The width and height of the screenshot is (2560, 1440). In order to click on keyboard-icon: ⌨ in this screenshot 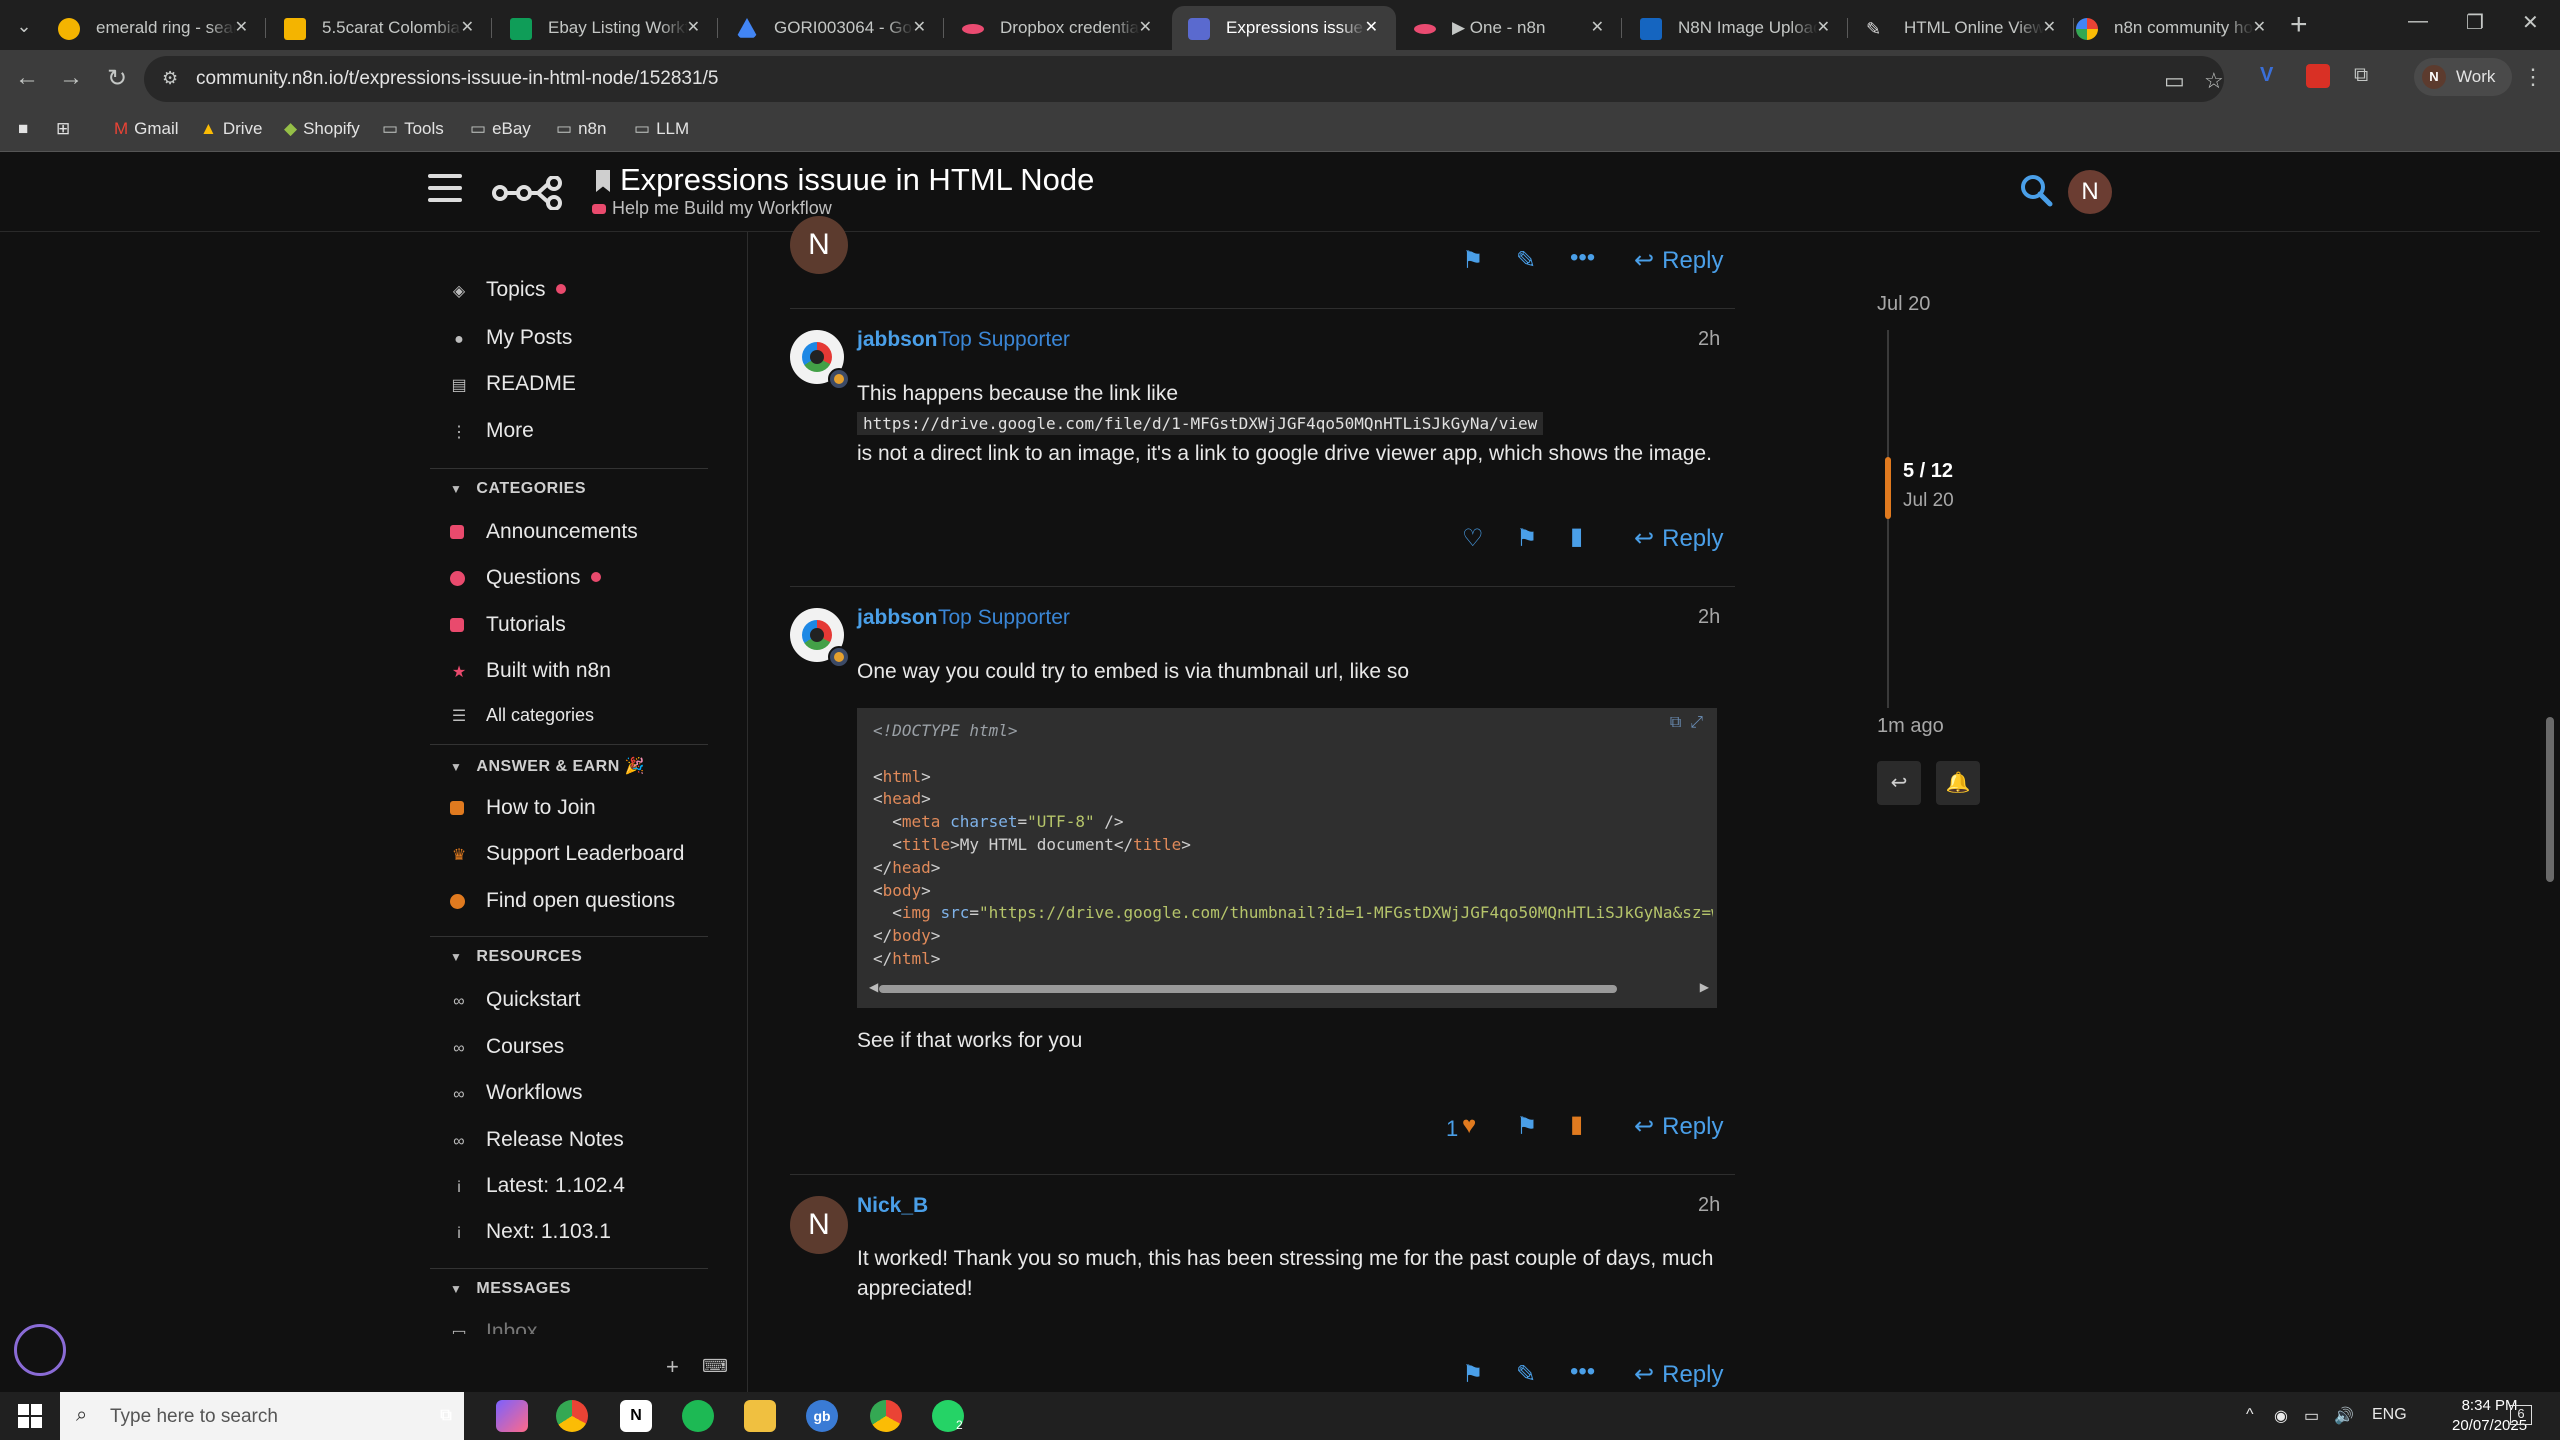, I will do `click(715, 1366)`.